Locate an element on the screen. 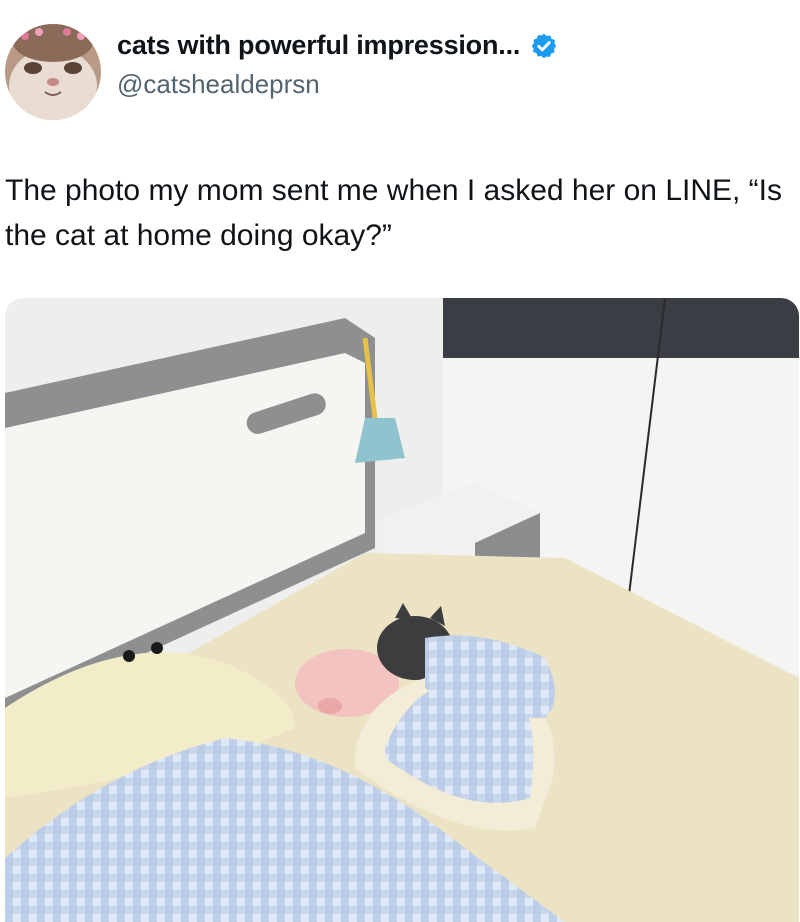 This screenshot has width=800, height=922. cat-face-avatar-icon is located at coordinates (53, 72).